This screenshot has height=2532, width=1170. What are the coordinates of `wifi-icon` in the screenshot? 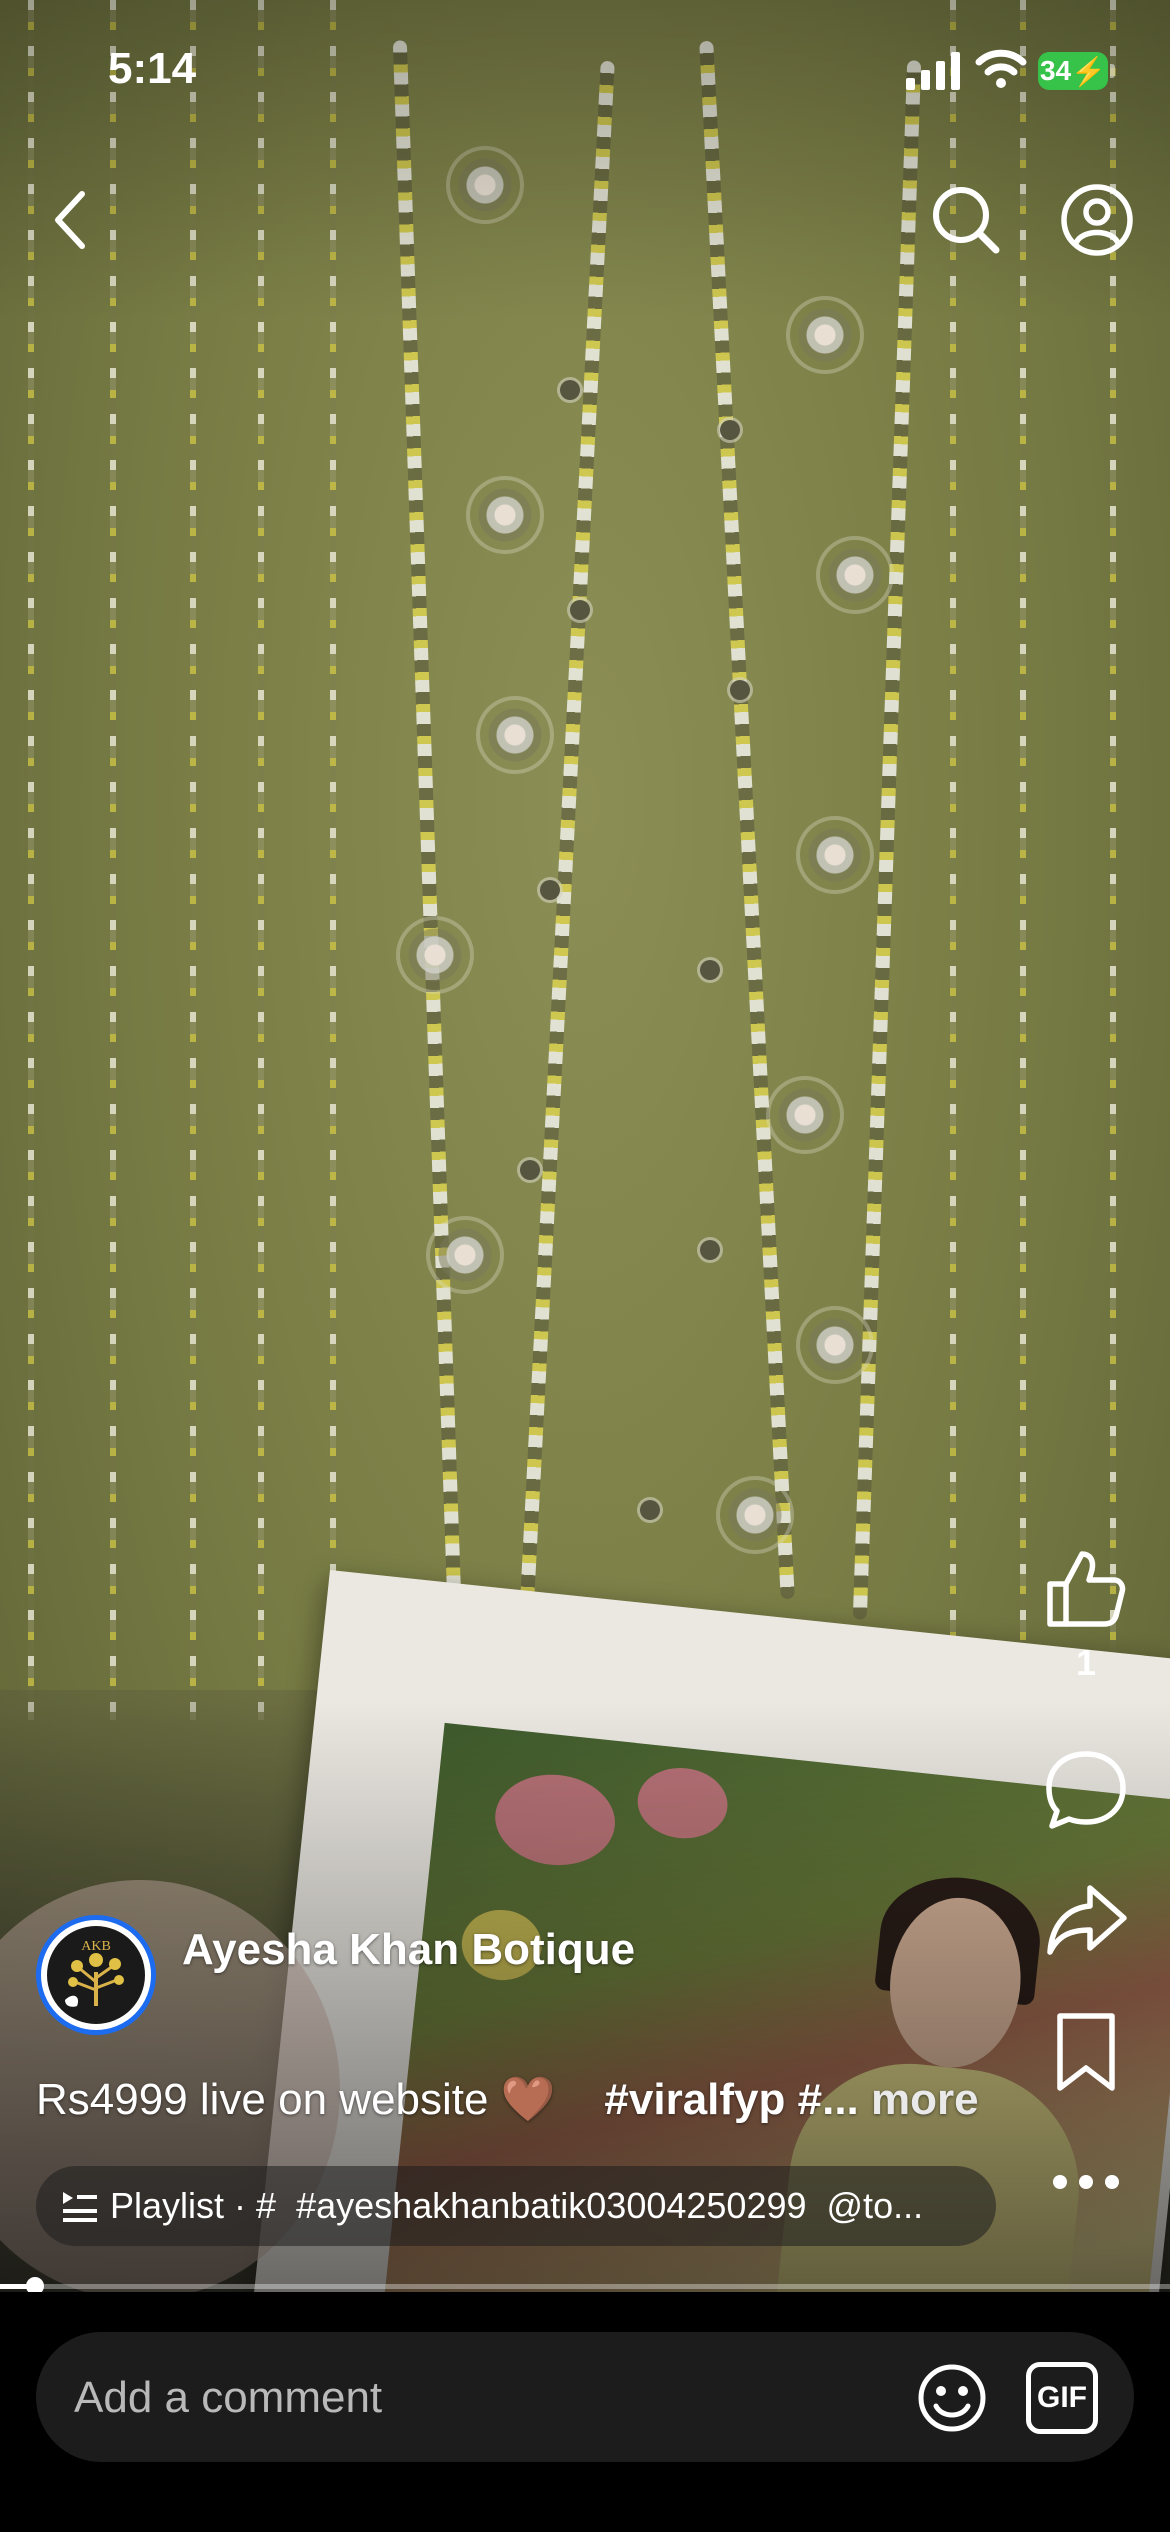 It's located at (1001, 68).